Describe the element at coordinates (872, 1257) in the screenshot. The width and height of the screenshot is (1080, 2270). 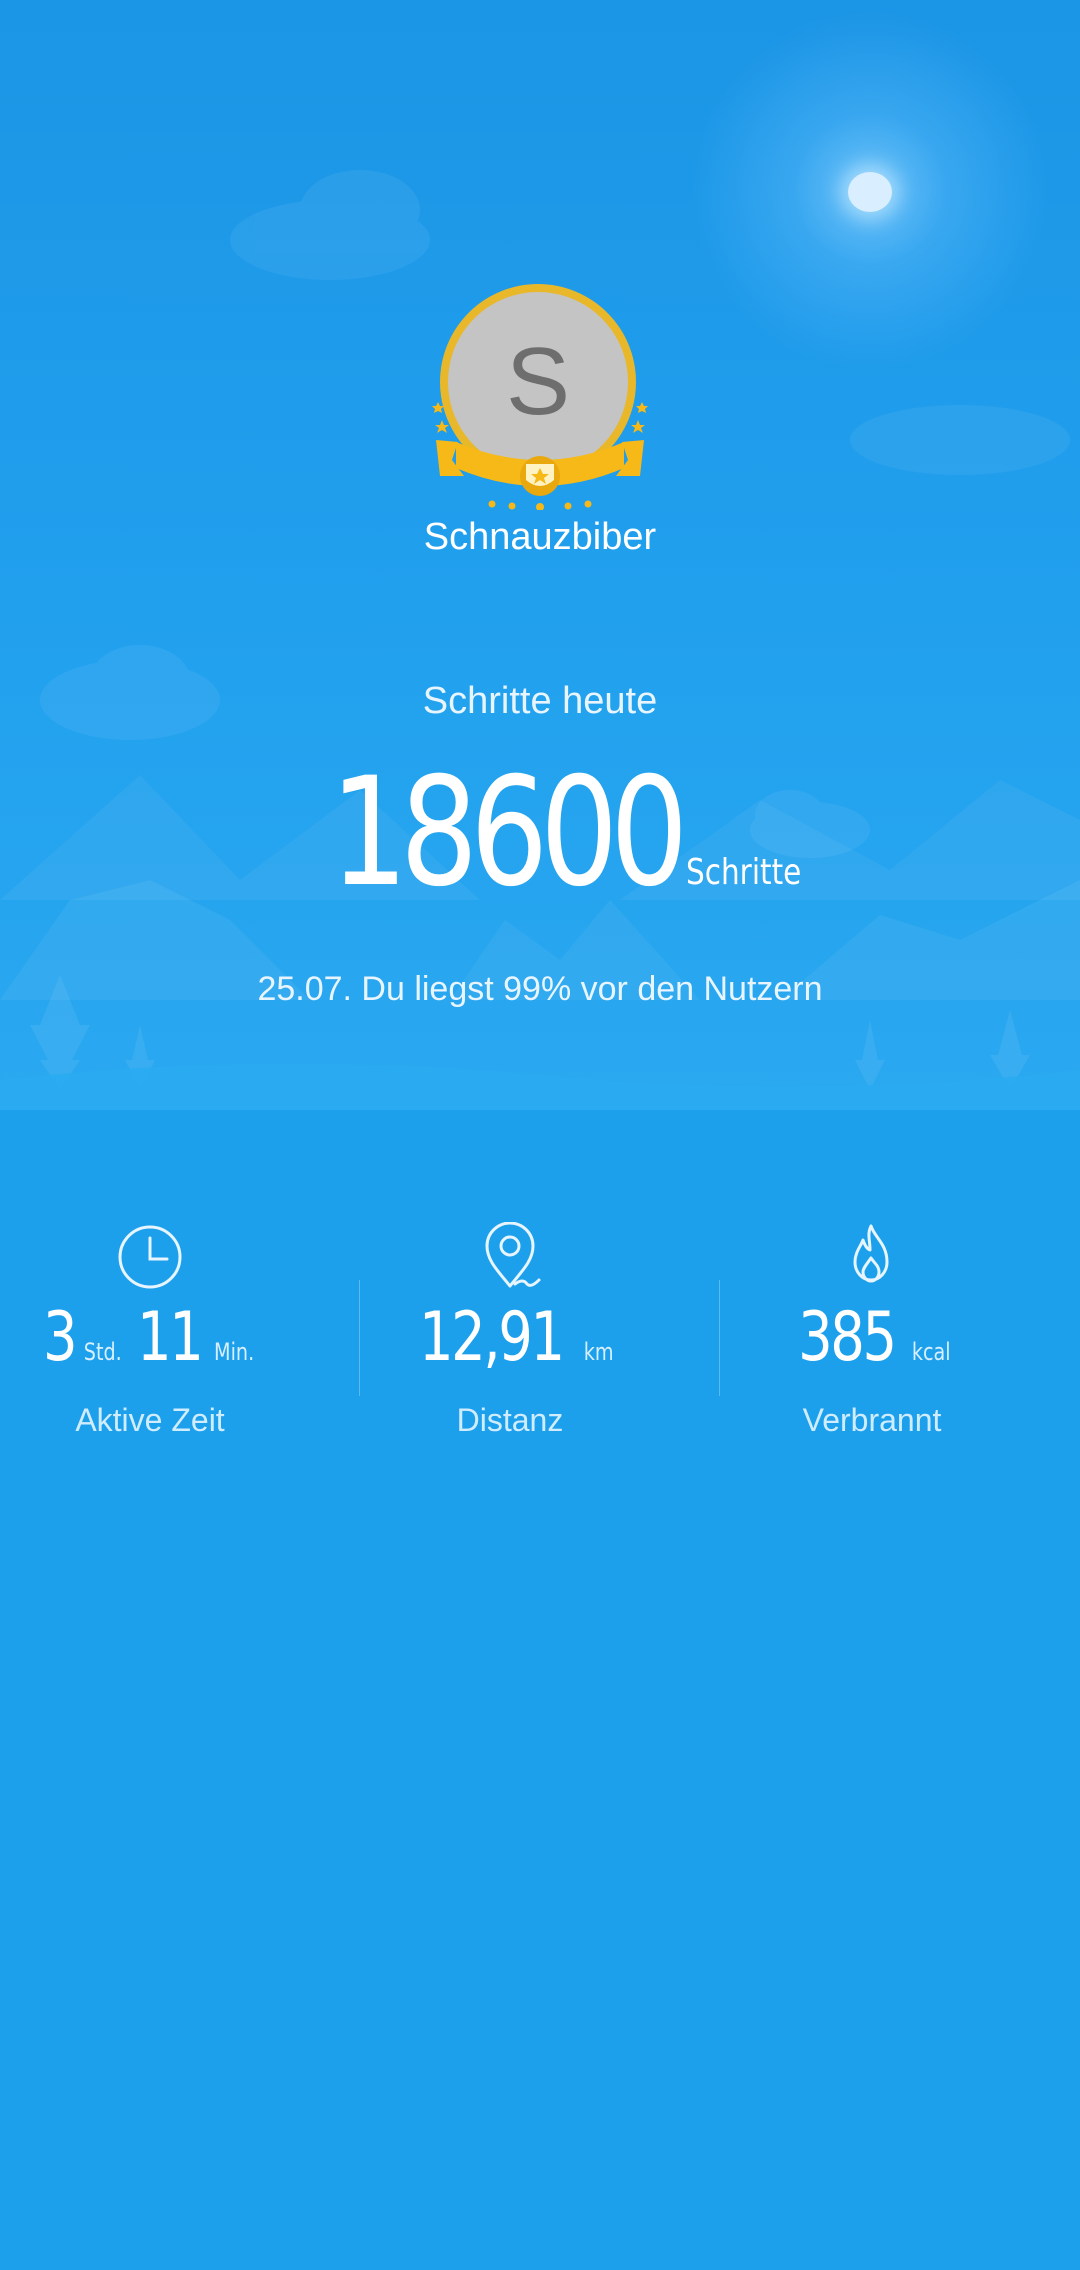
I see `flame-icon` at that location.